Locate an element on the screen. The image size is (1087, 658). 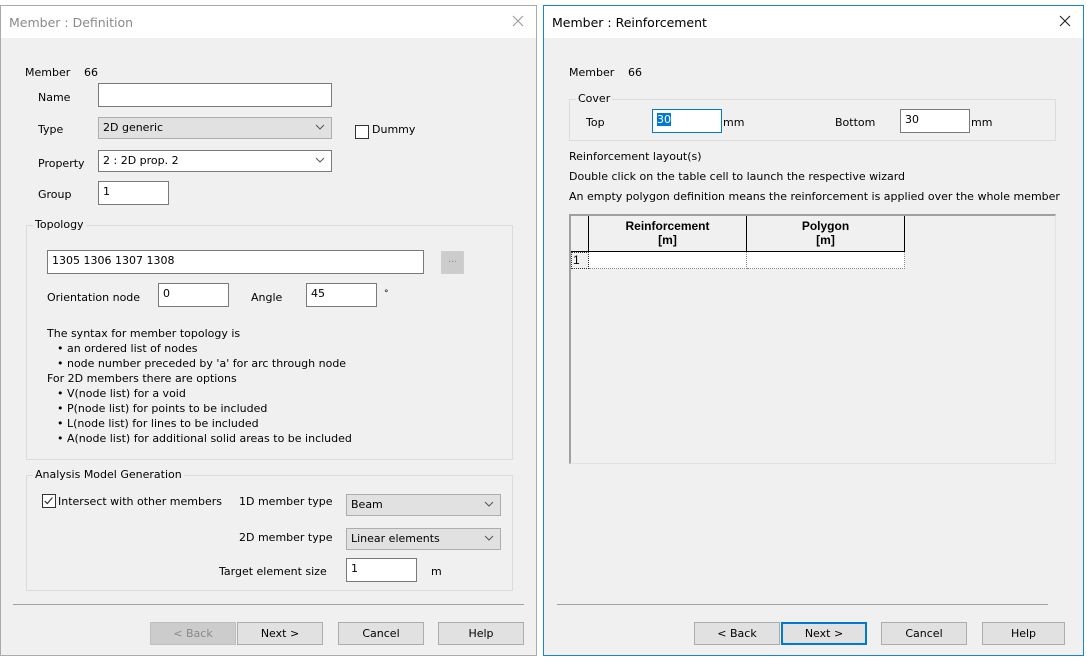
member-2d-type-label: 2D member type is located at coordinates (286, 537).